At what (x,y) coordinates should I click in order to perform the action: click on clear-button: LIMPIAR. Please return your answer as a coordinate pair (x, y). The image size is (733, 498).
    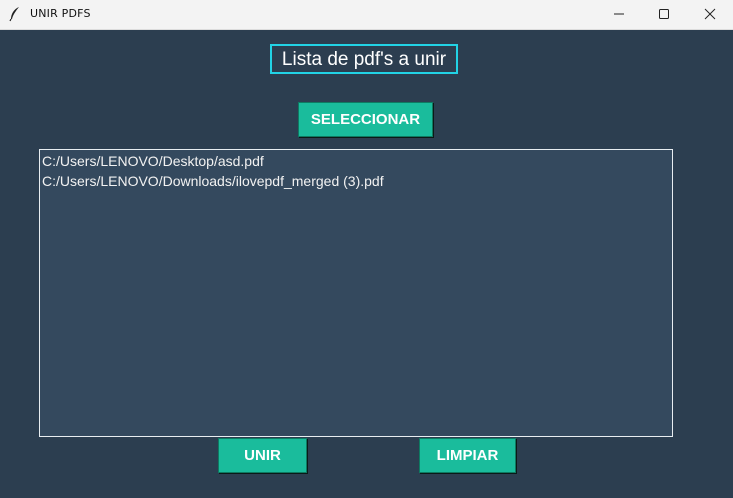
    Looking at the image, I should click on (467, 455).